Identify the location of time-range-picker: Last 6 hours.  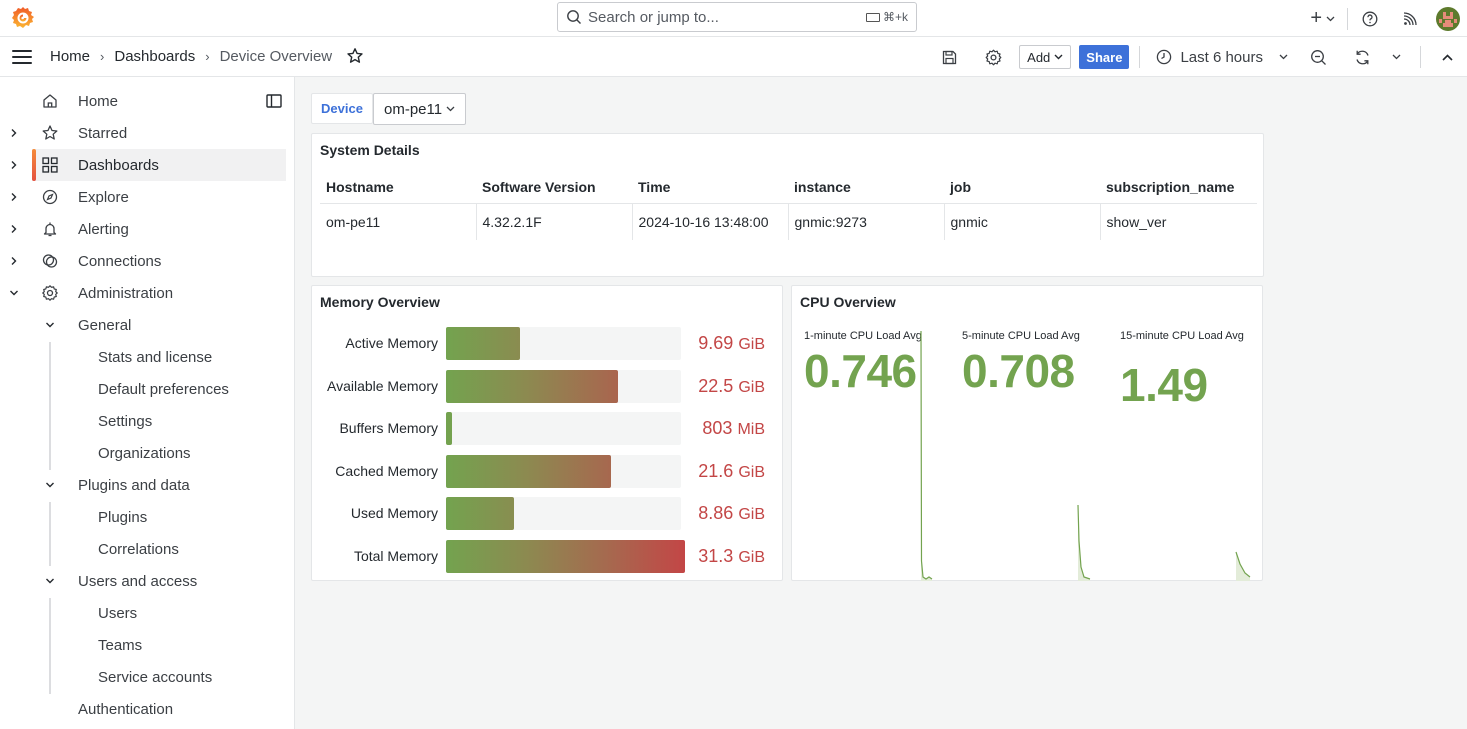
(1222, 57).